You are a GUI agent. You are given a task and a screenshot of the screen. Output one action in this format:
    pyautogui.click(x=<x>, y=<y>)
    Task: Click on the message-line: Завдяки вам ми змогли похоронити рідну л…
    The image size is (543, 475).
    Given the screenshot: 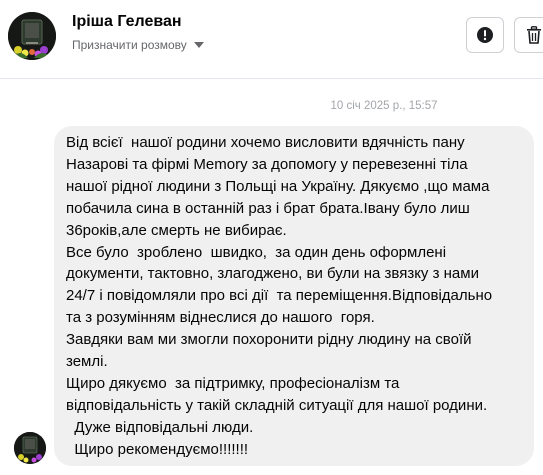 What is the action you would take?
    pyautogui.click(x=269, y=340)
    